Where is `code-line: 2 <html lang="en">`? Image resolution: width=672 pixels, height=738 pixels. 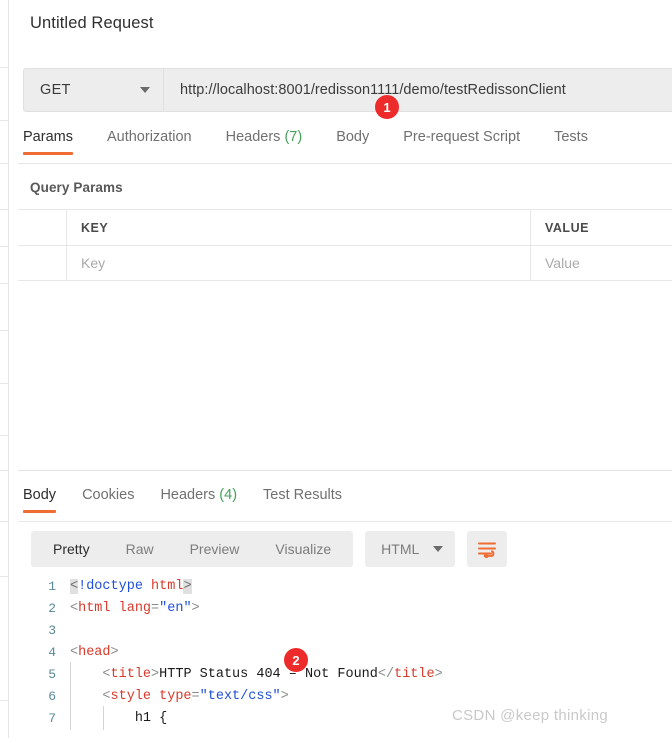
code-line: 2 <html lang="en"> is located at coordinates (345, 609).